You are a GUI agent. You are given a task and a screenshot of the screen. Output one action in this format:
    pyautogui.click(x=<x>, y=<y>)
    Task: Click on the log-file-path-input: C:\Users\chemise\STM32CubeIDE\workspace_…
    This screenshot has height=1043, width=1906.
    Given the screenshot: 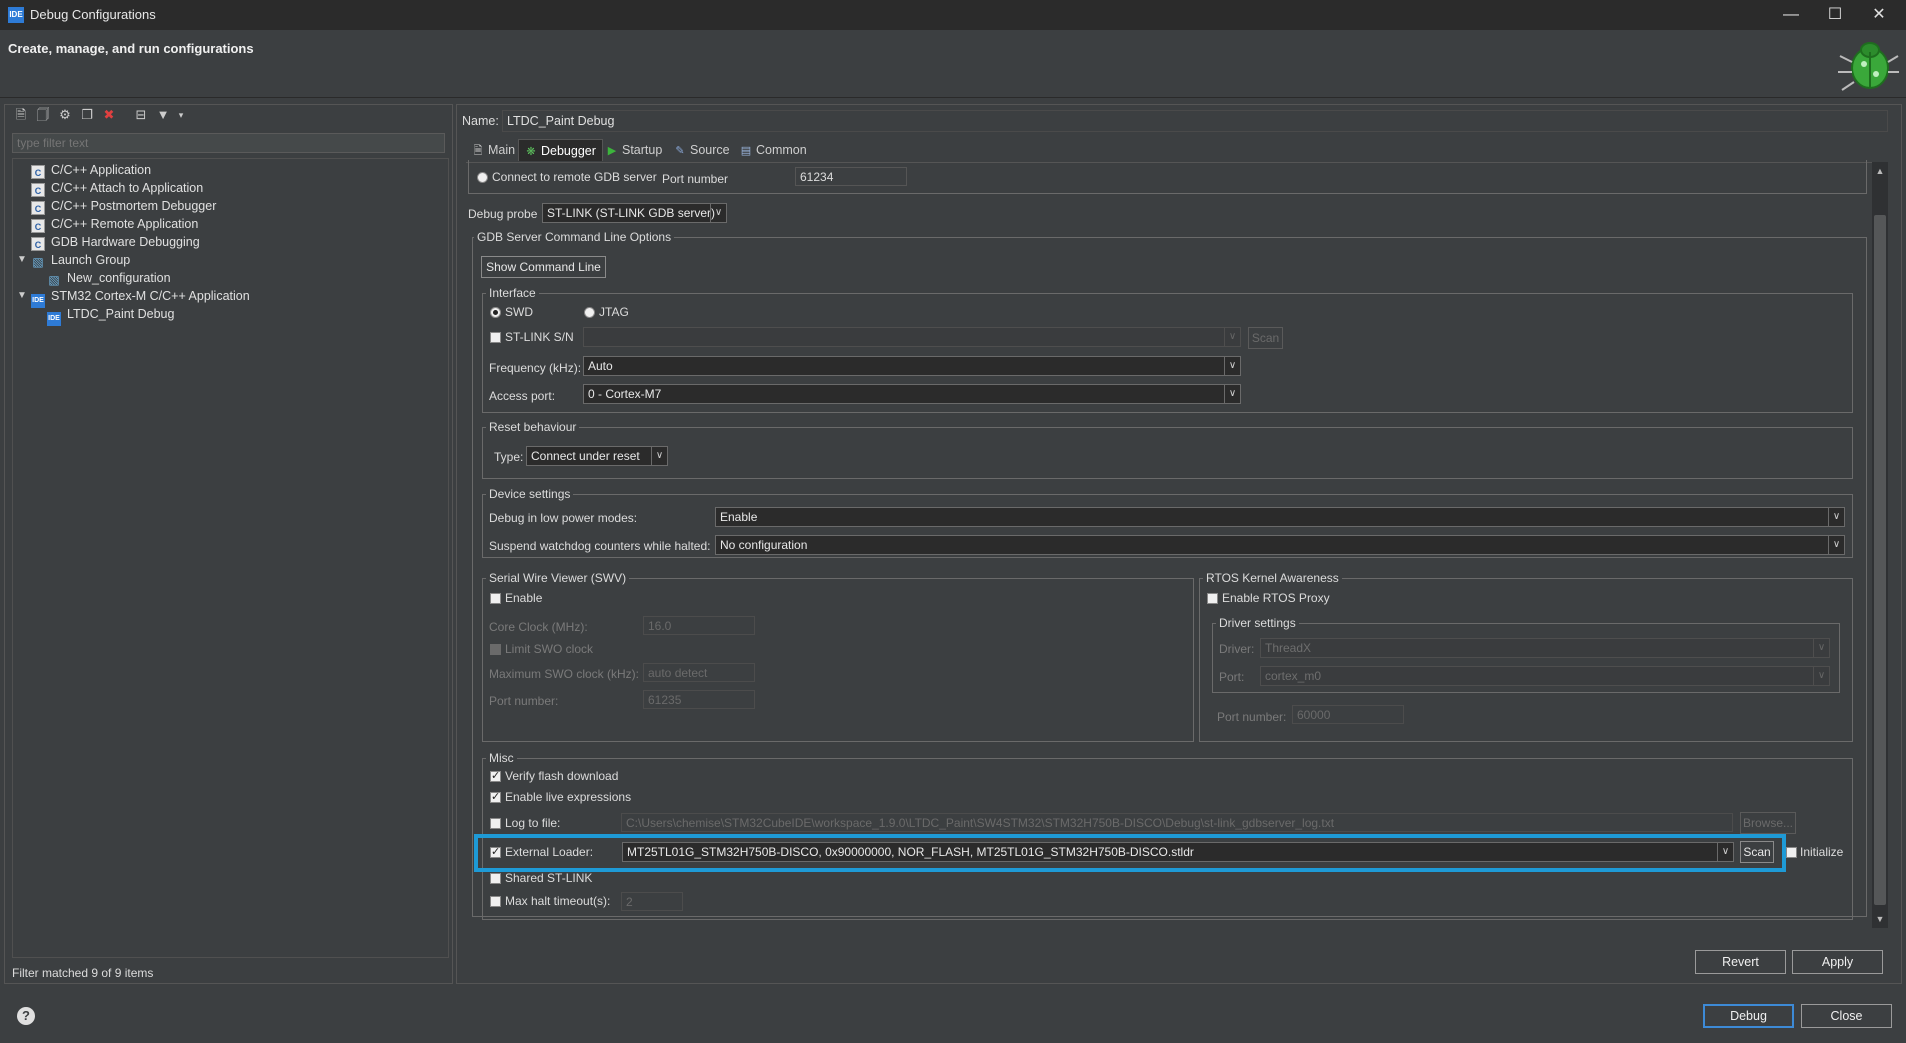 What is the action you would take?
    pyautogui.click(x=1177, y=822)
    